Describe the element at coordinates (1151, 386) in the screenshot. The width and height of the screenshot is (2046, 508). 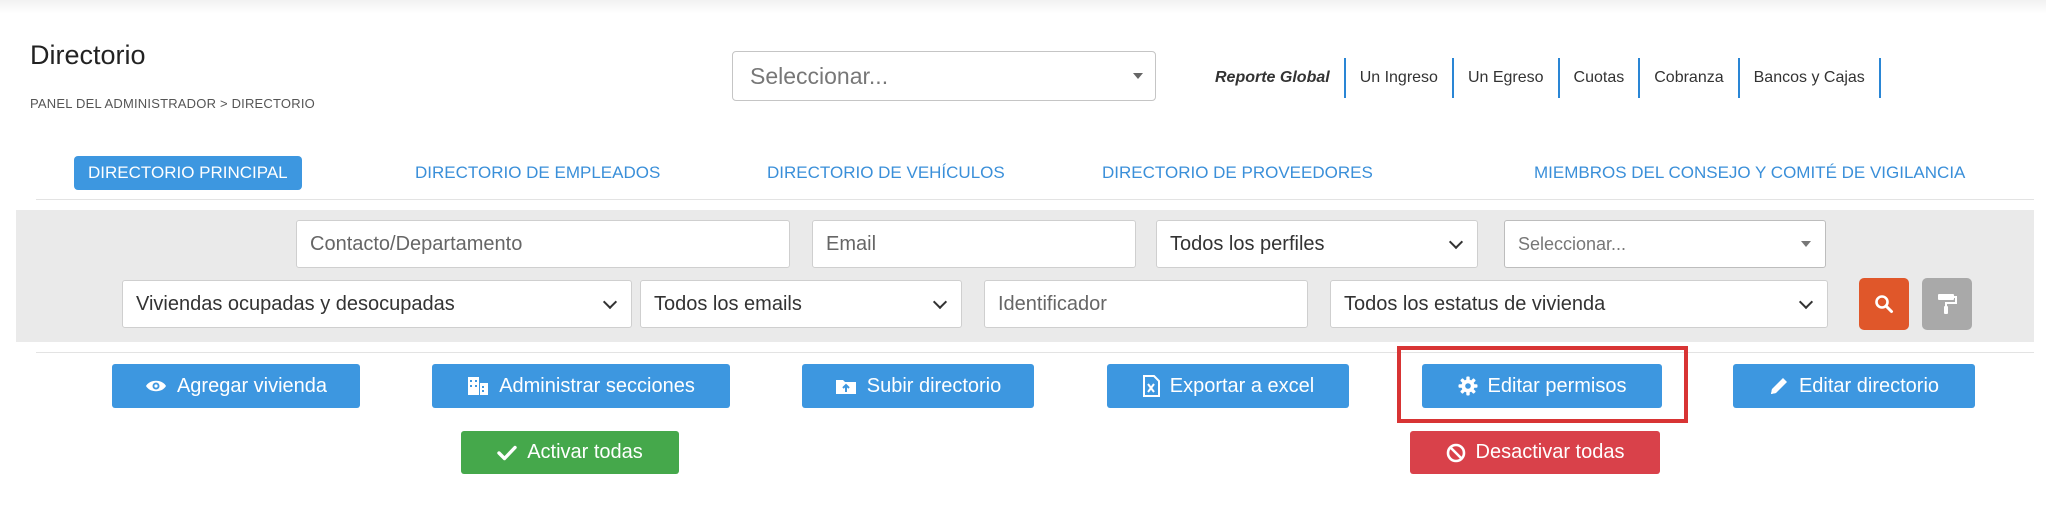
I see `excel-file-icon` at that location.